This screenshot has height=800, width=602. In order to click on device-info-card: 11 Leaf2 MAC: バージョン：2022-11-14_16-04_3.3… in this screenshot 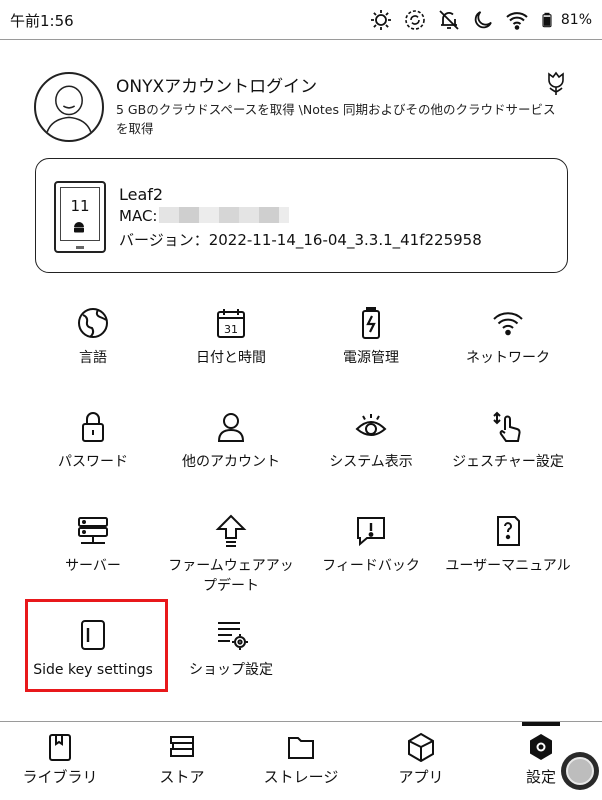, I will do `click(301, 215)`.